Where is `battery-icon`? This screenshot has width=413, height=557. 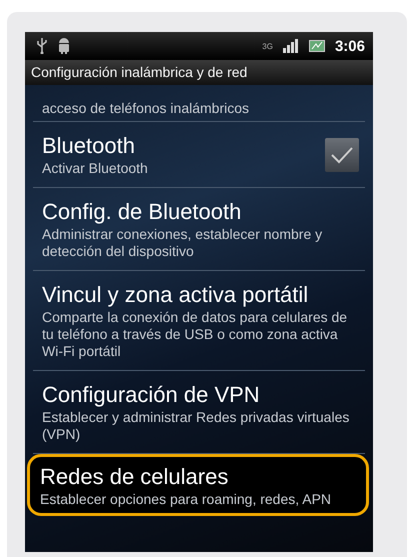
battery-icon is located at coordinates (316, 46).